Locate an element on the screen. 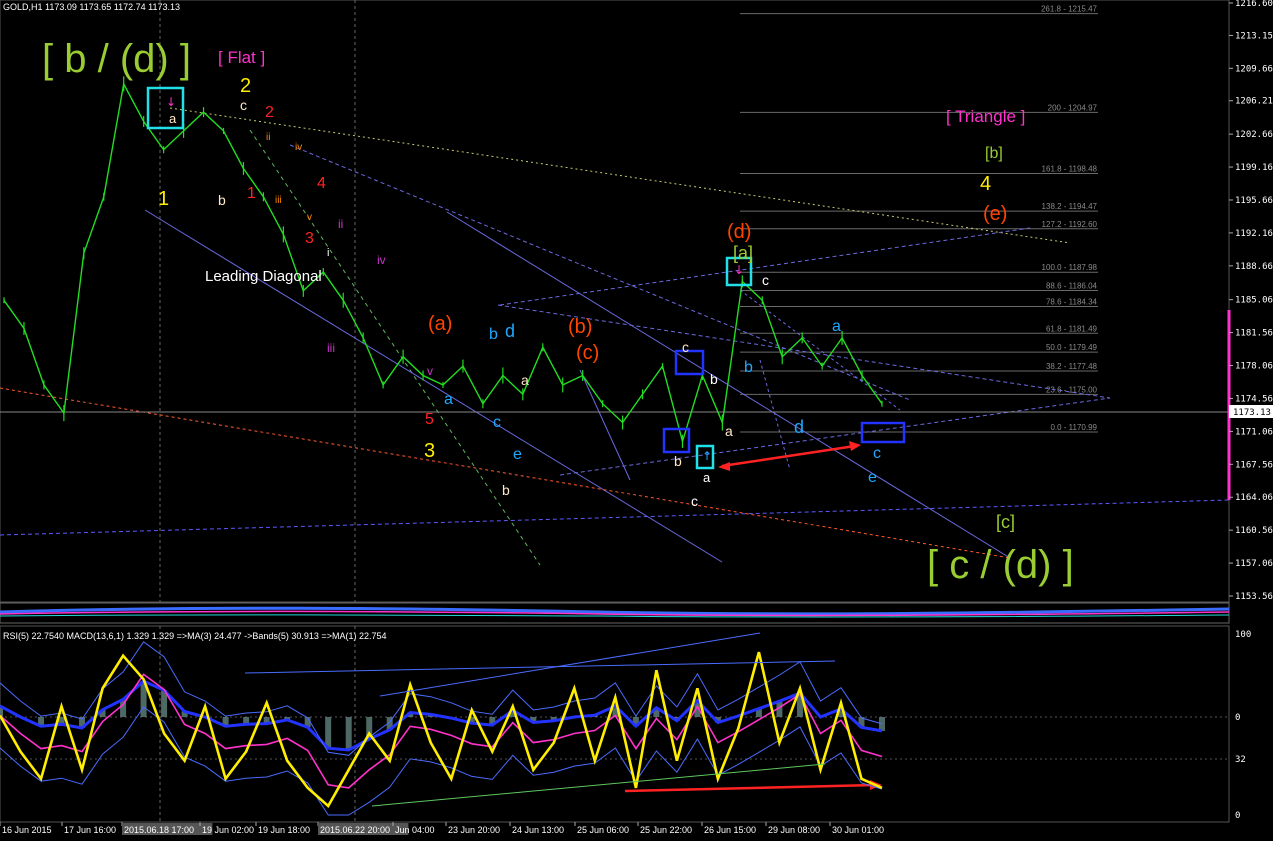 Image resolution: width=1273 pixels, height=841 pixels. fib-level-label: 100.0 - 1187.98 is located at coordinates (1070, 267).